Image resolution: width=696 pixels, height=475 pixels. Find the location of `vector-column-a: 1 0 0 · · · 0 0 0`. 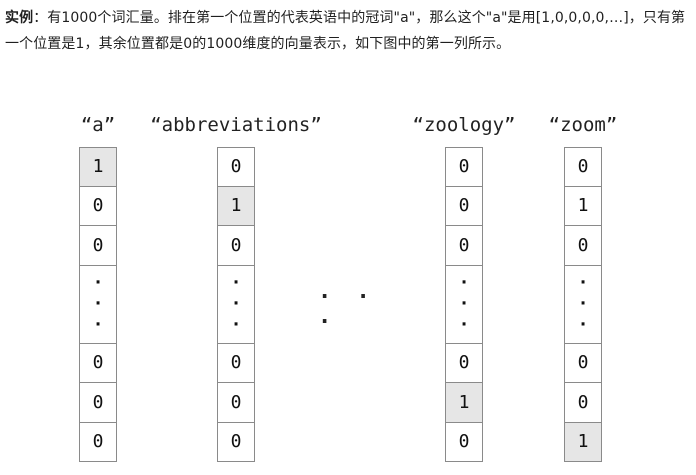

vector-column-a: 1 0 0 · · · 0 0 0 is located at coordinates (98, 304).